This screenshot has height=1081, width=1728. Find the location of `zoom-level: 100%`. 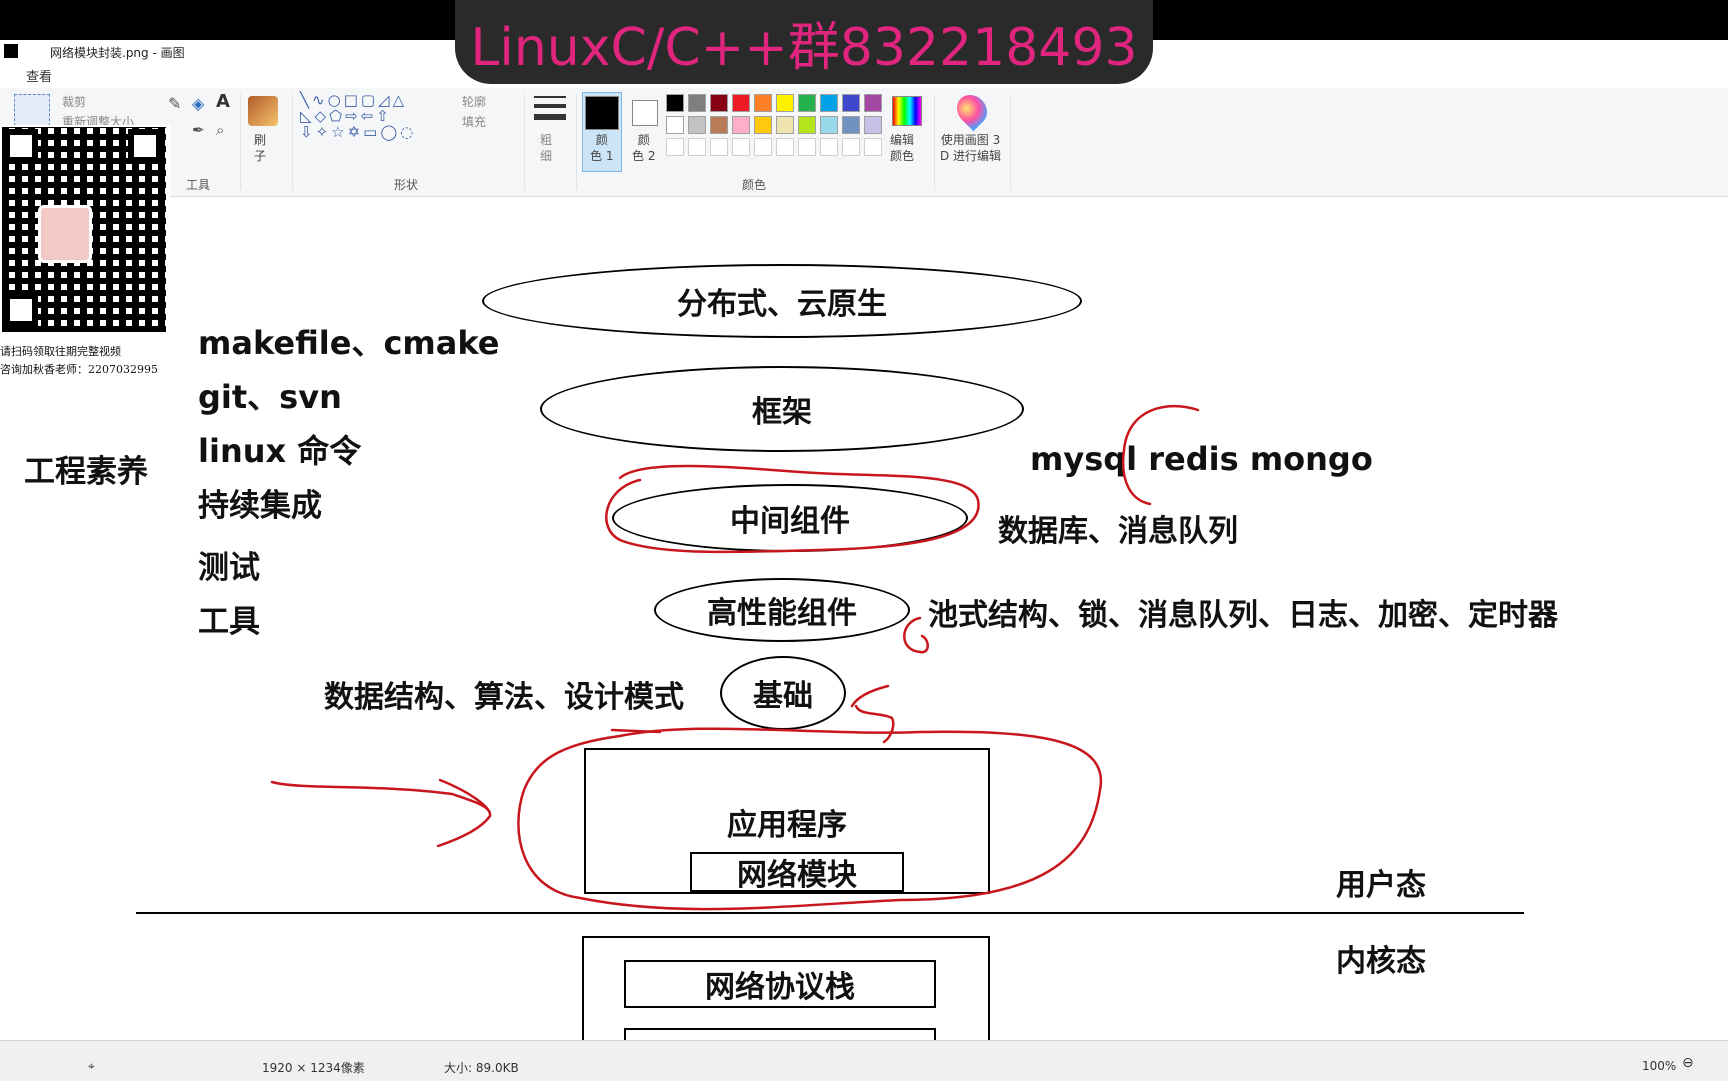

zoom-level: 100% is located at coordinates (1659, 1066).